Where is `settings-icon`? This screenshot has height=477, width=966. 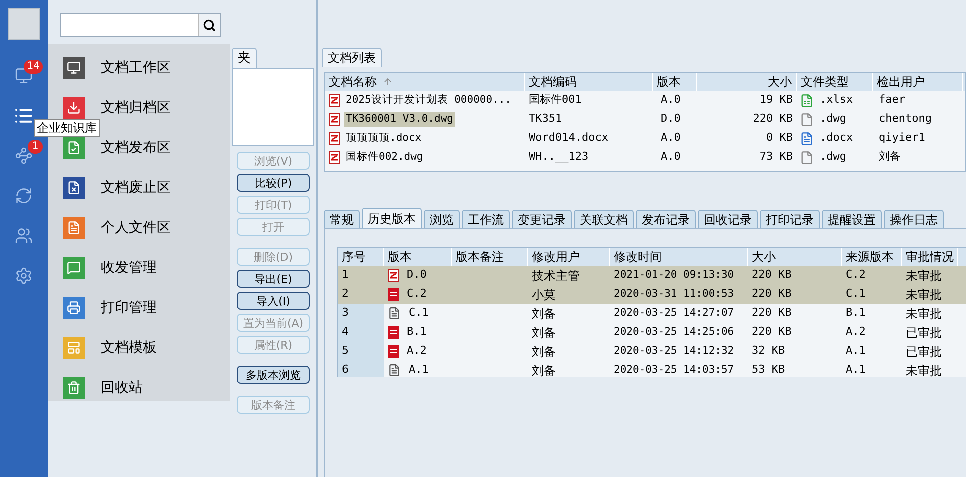
settings-icon is located at coordinates (24, 276).